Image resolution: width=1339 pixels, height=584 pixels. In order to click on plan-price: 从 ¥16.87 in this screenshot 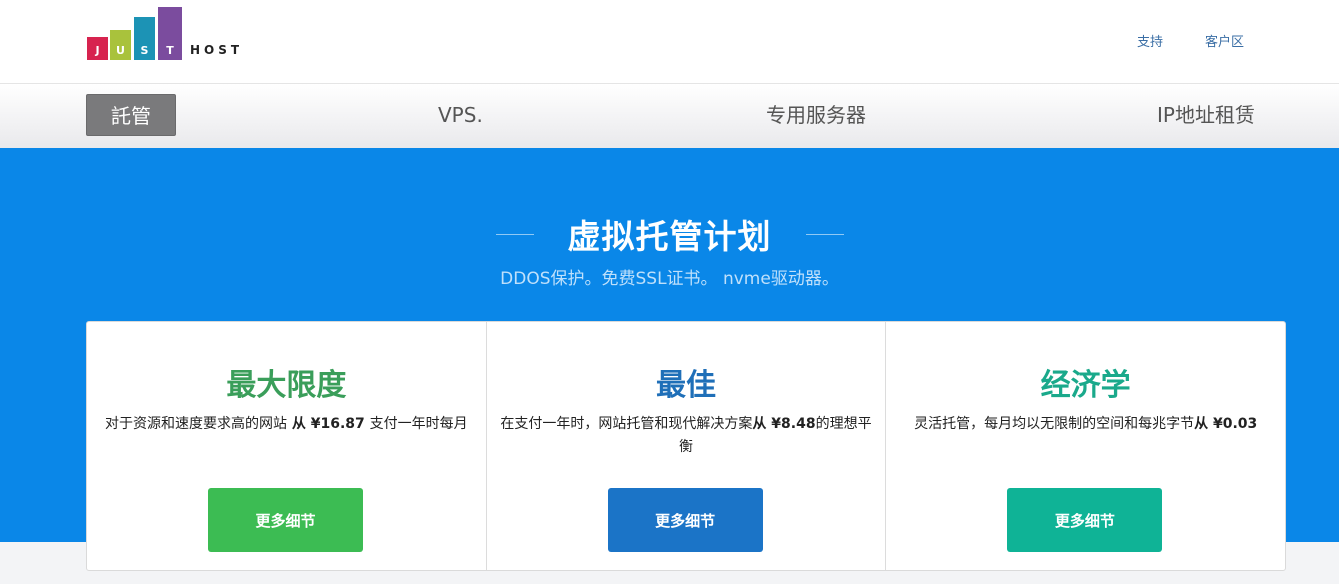, I will do `click(328, 424)`.